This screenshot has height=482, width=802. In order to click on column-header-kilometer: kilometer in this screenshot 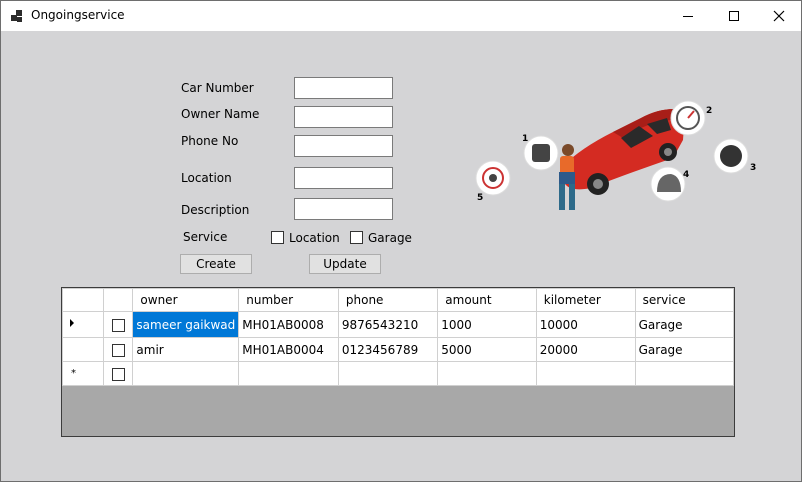, I will do `click(585, 300)`.